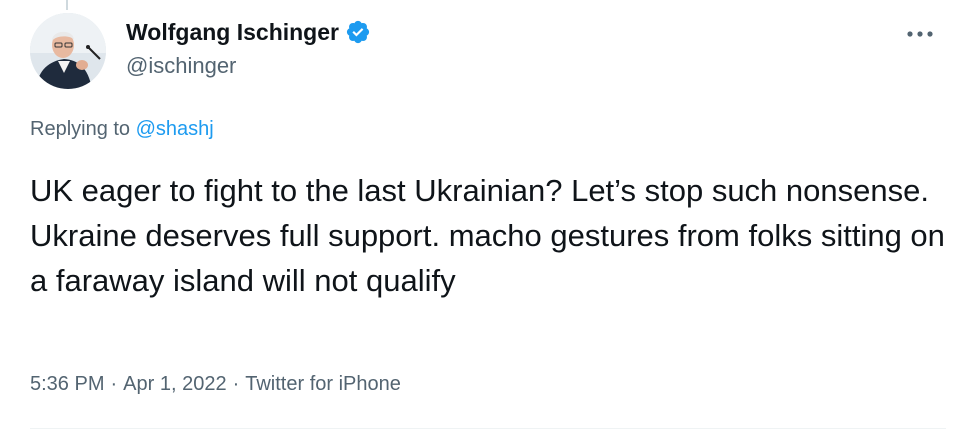 The image size is (976, 438). What do you see at coordinates (67, 5) in the screenshot?
I see `thread-connector-line` at bounding box center [67, 5].